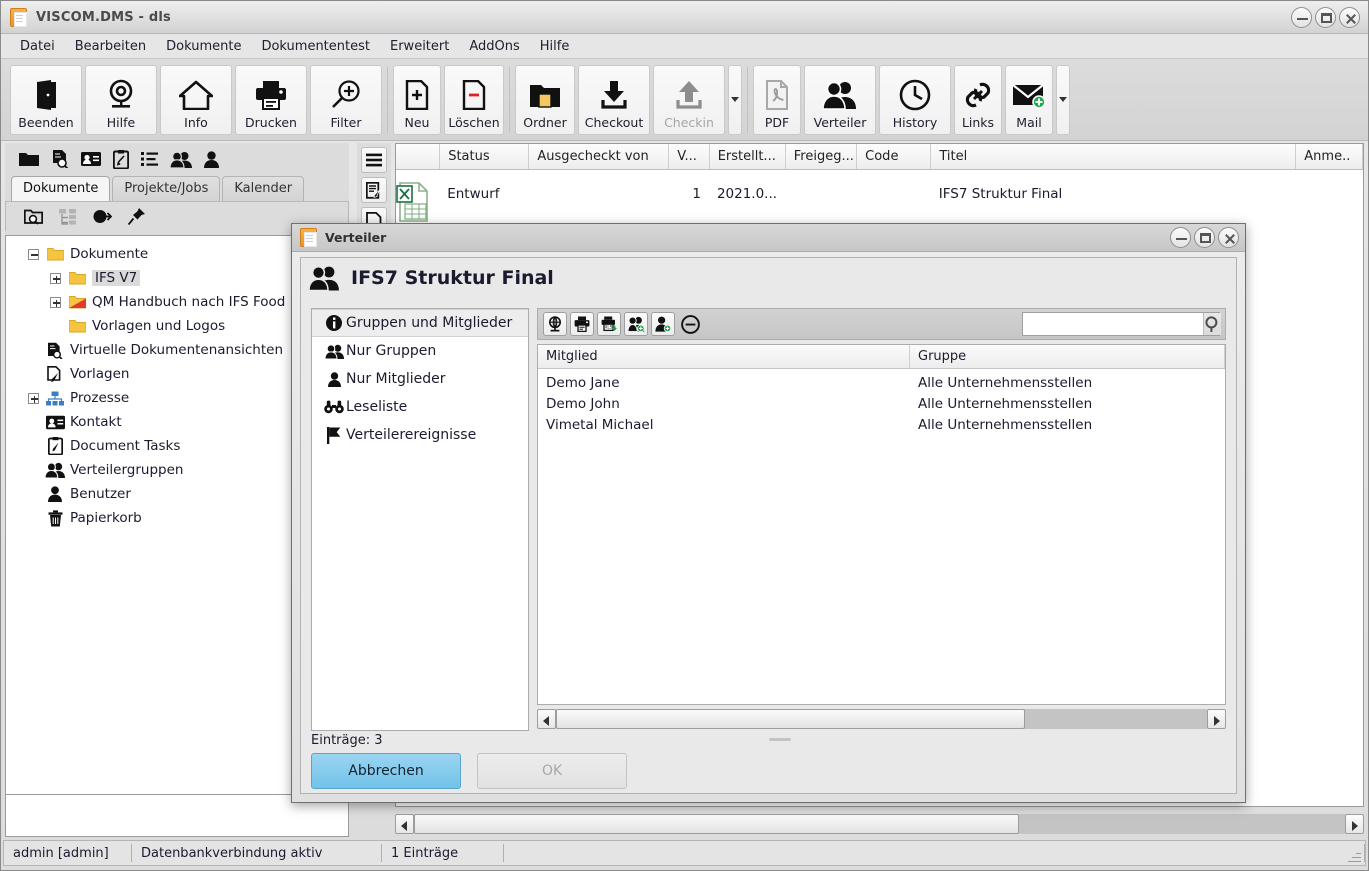  What do you see at coordinates (420, 379) in the screenshot?
I see `nav-item-nur-mitglieder: Nur Mitglieder` at bounding box center [420, 379].